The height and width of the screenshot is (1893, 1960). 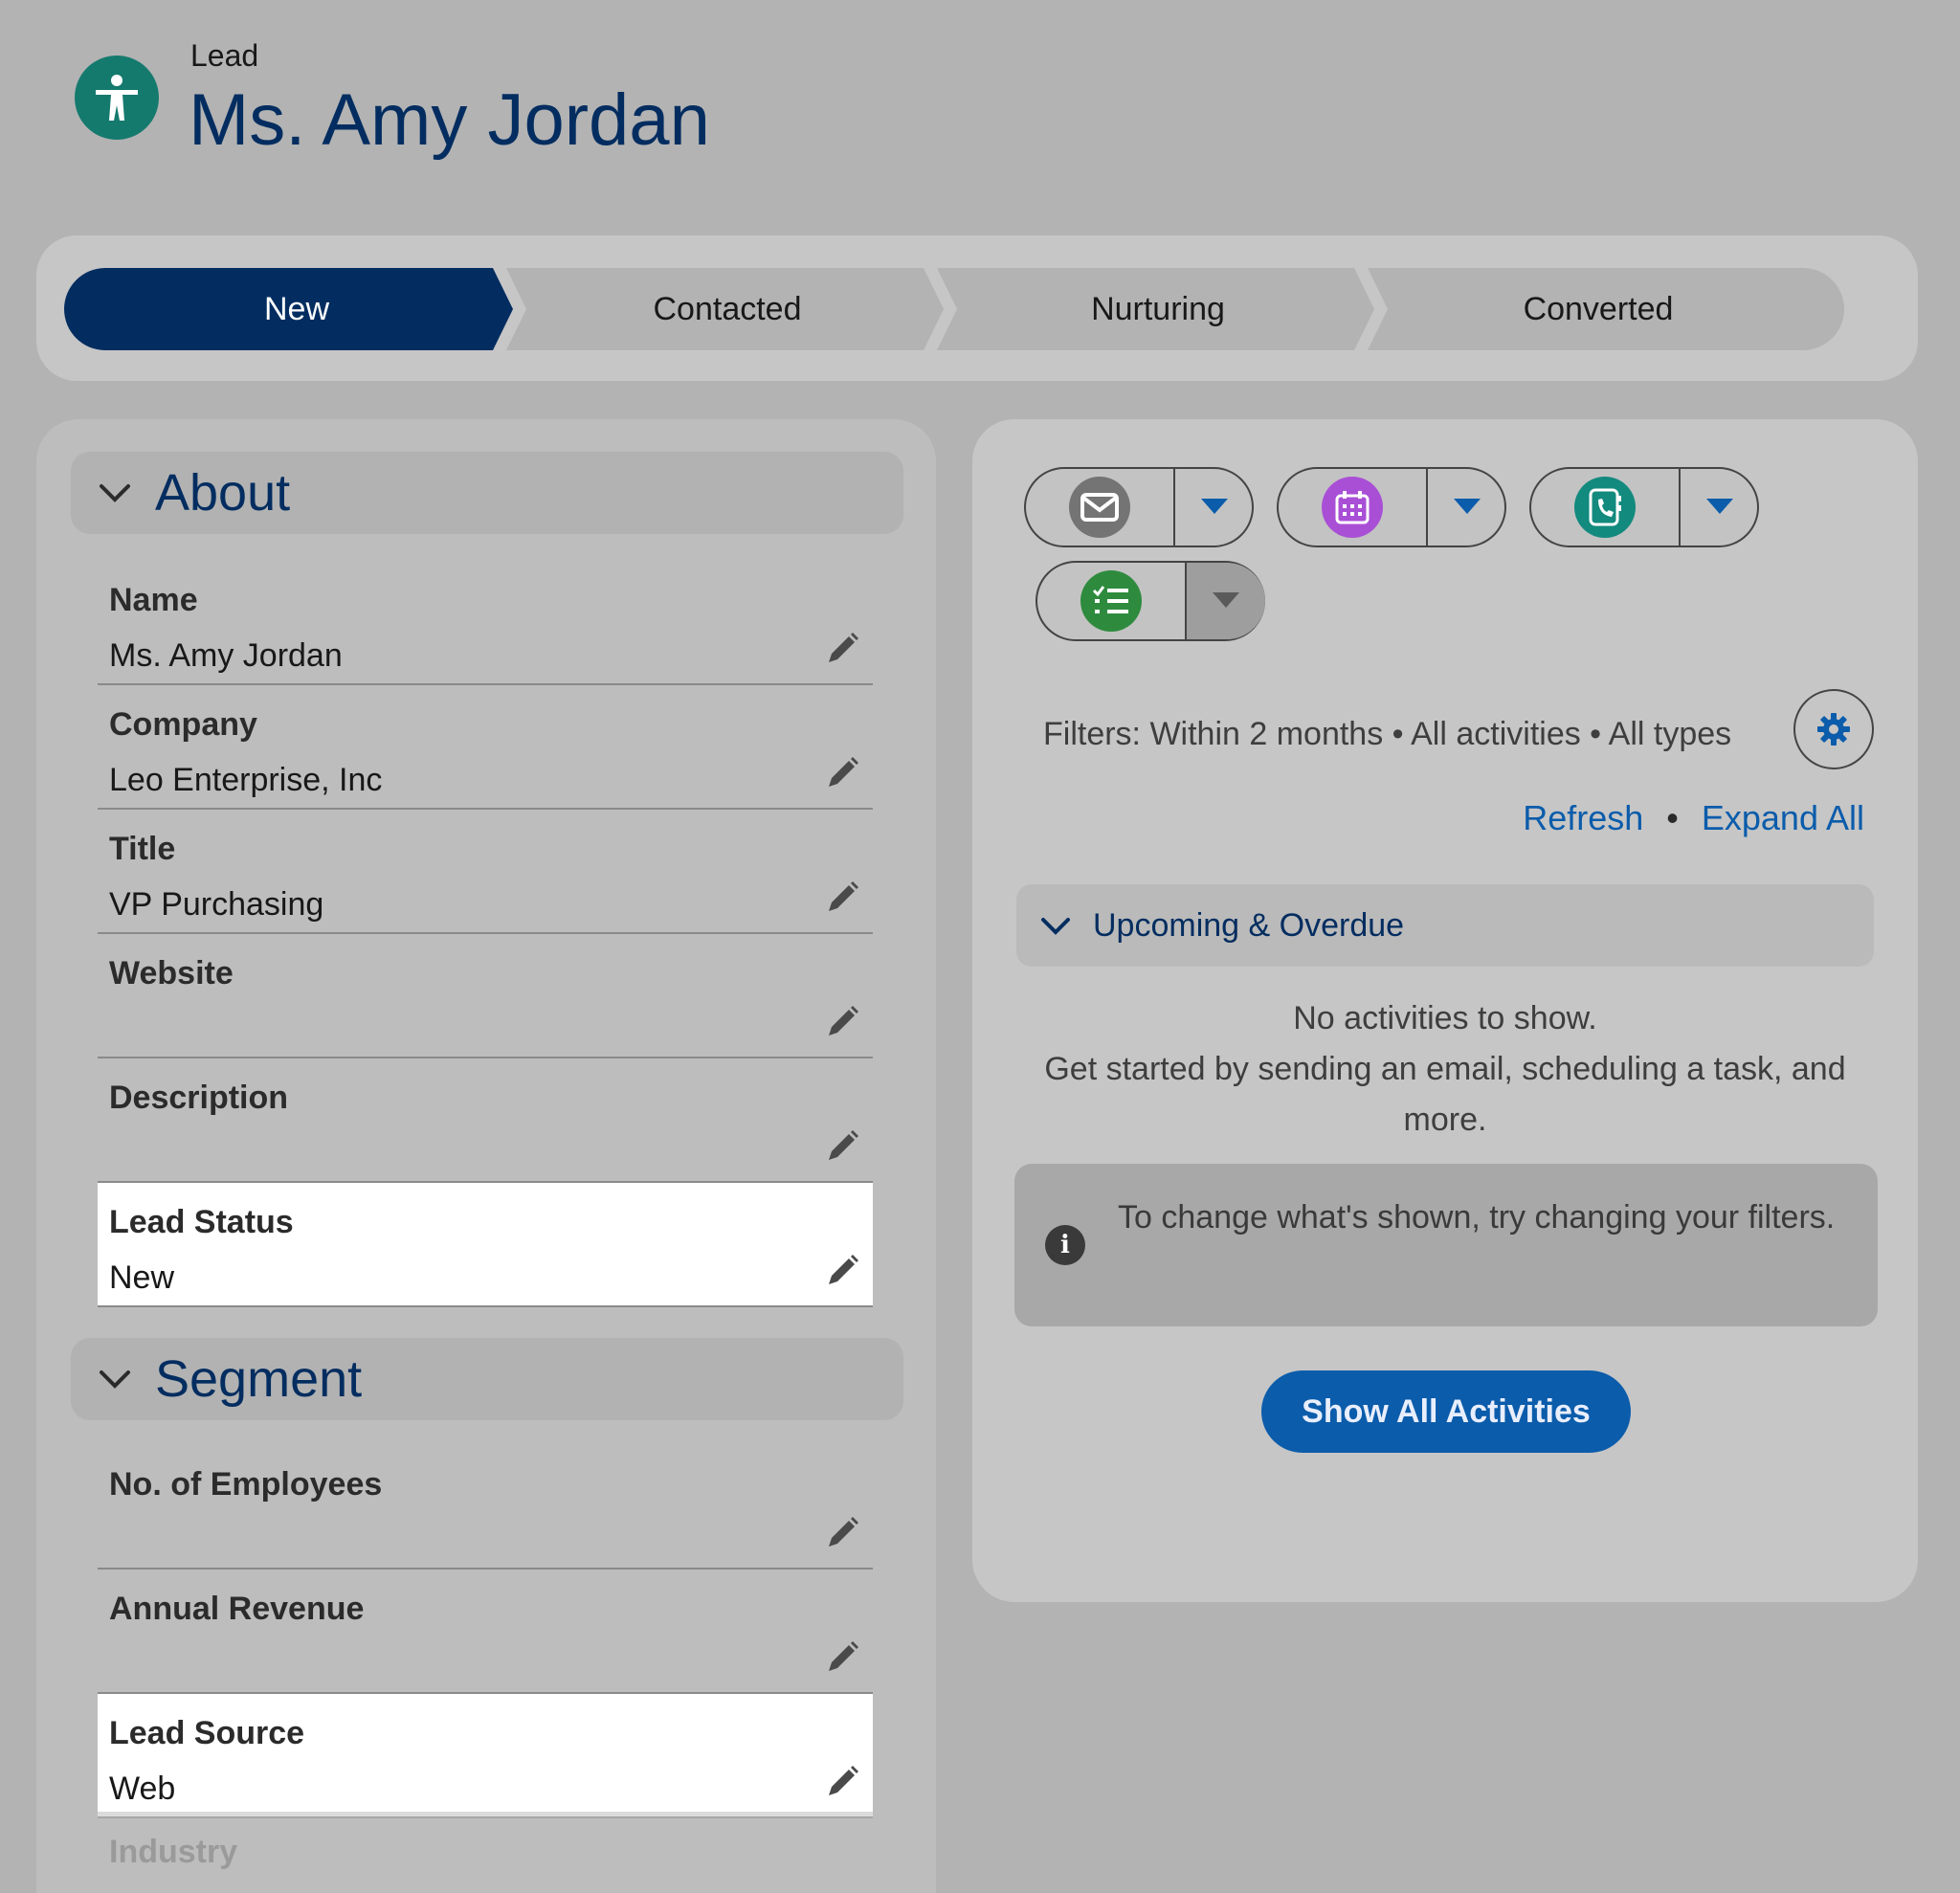 I want to click on path-stage-contacted: Contacted, so click(x=727, y=309).